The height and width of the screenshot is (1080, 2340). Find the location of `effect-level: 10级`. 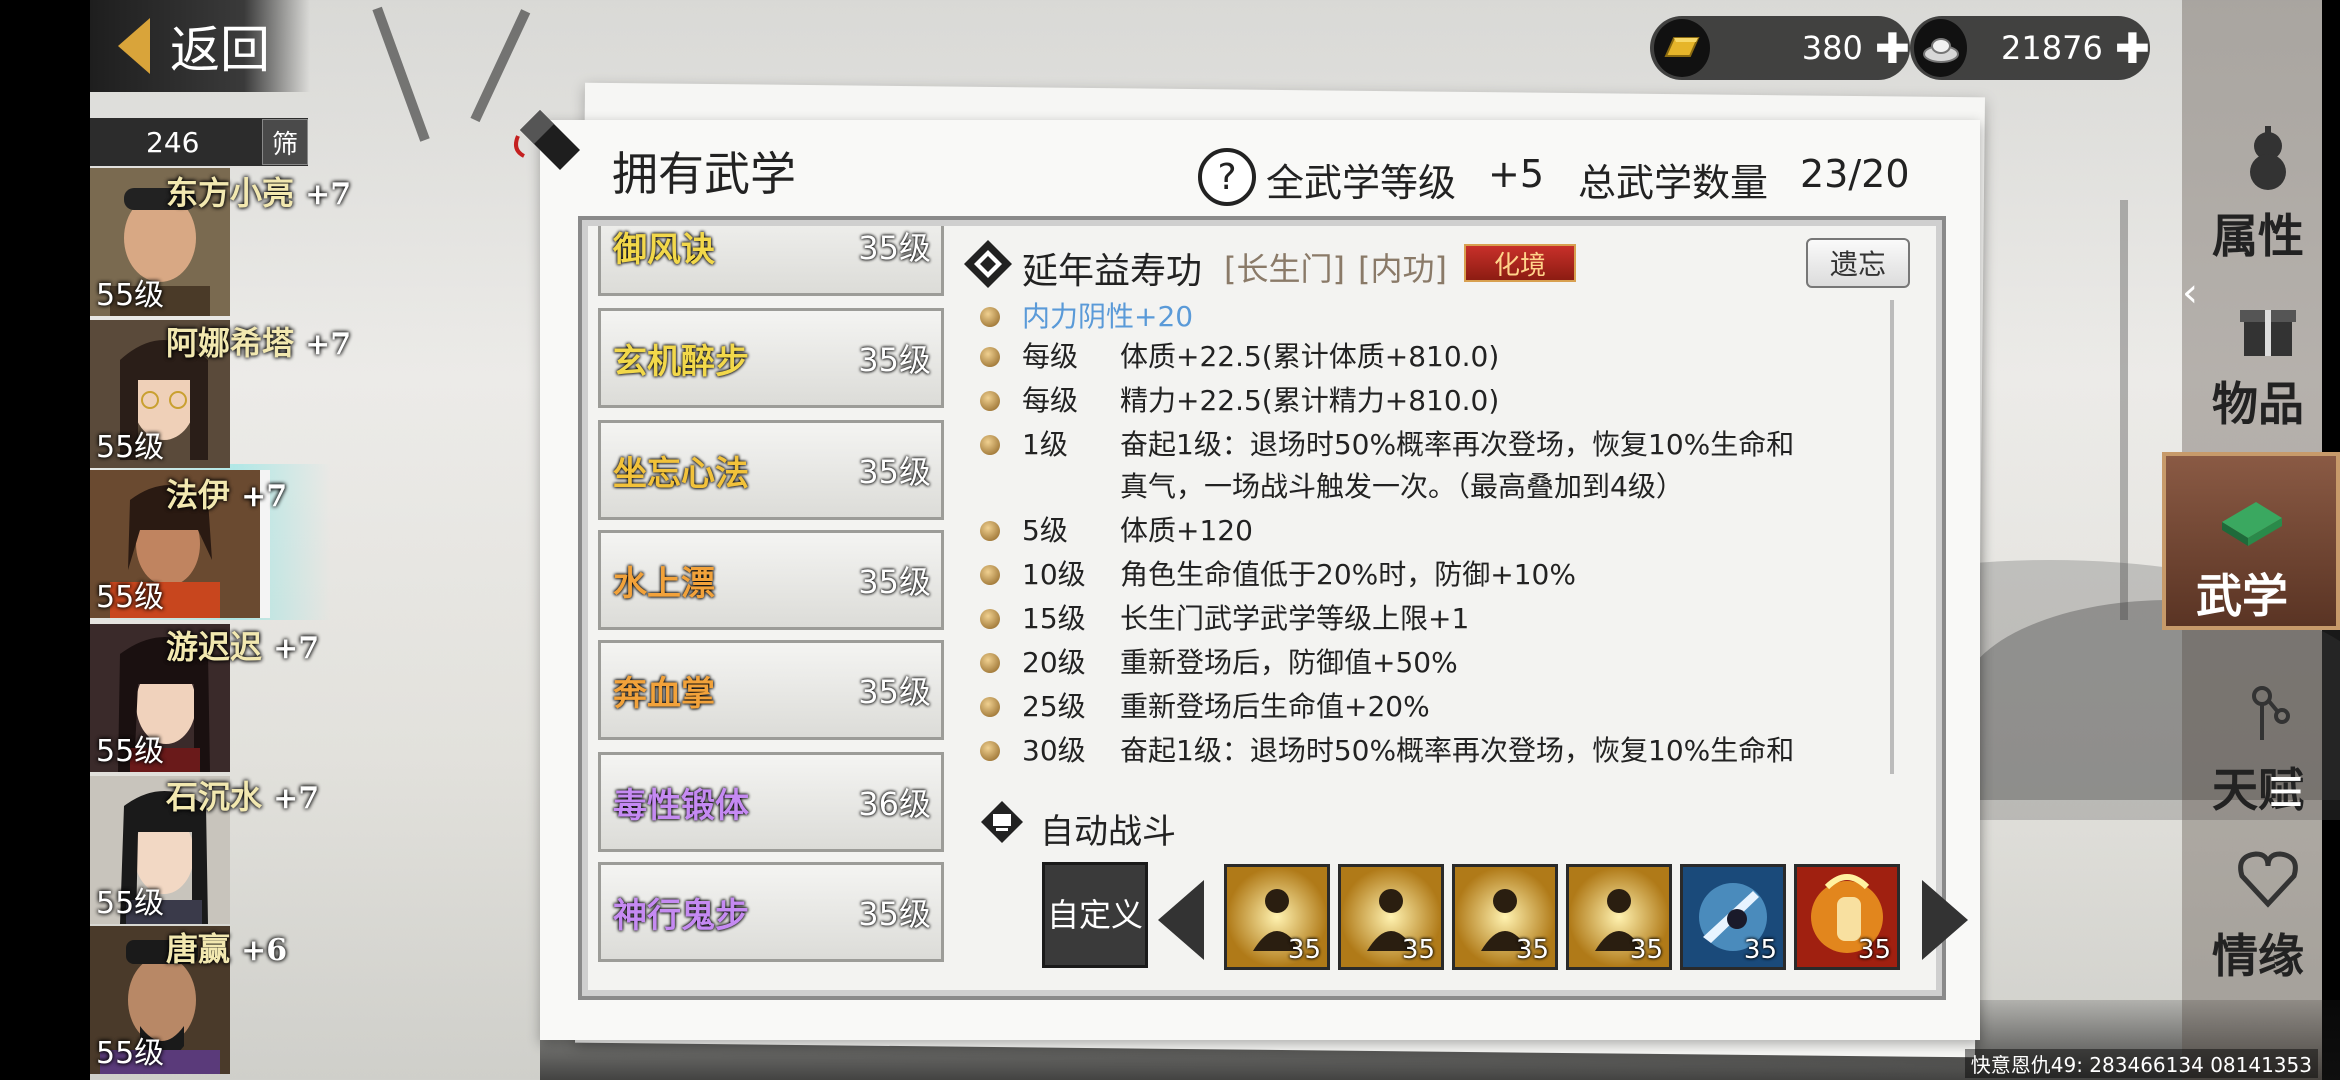

effect-level: 10级 is located at coordinates (1054, 574).